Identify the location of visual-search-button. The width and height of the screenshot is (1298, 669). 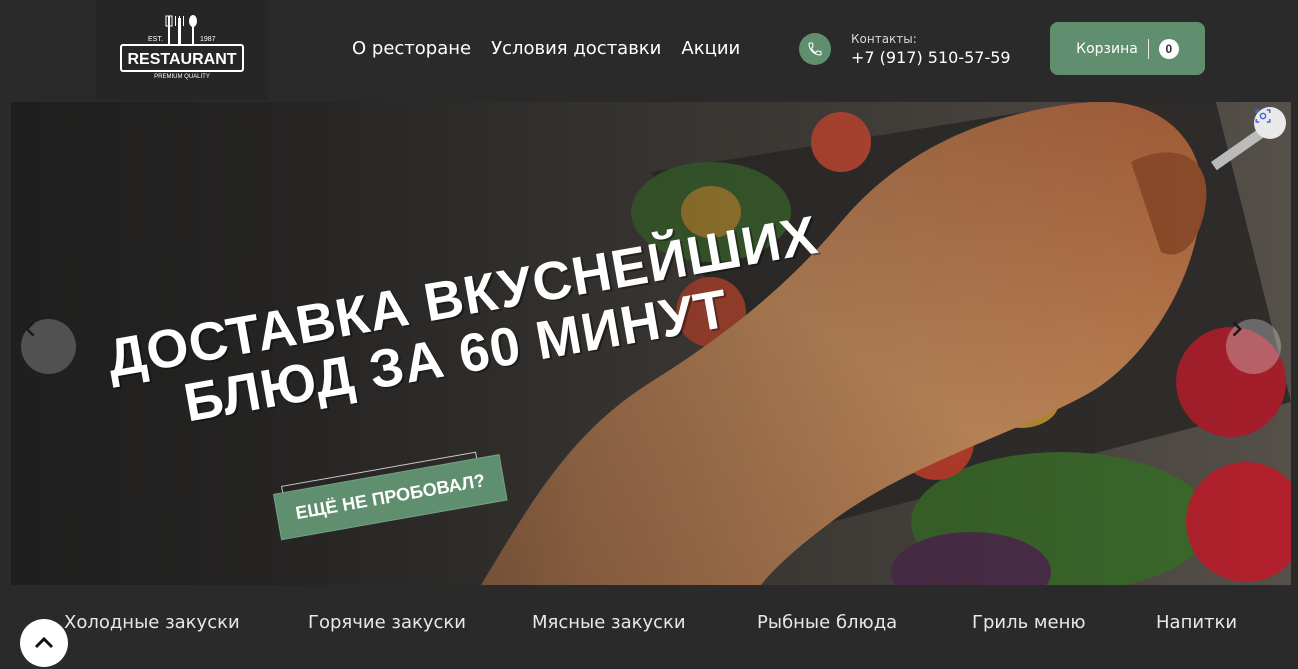
(1270, 123).